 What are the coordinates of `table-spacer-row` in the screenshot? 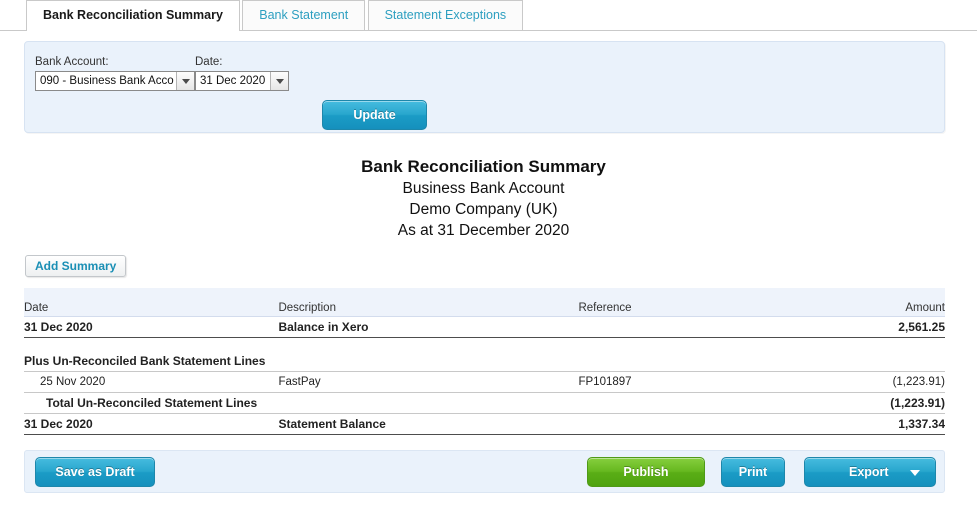 It's located at (484, 345).